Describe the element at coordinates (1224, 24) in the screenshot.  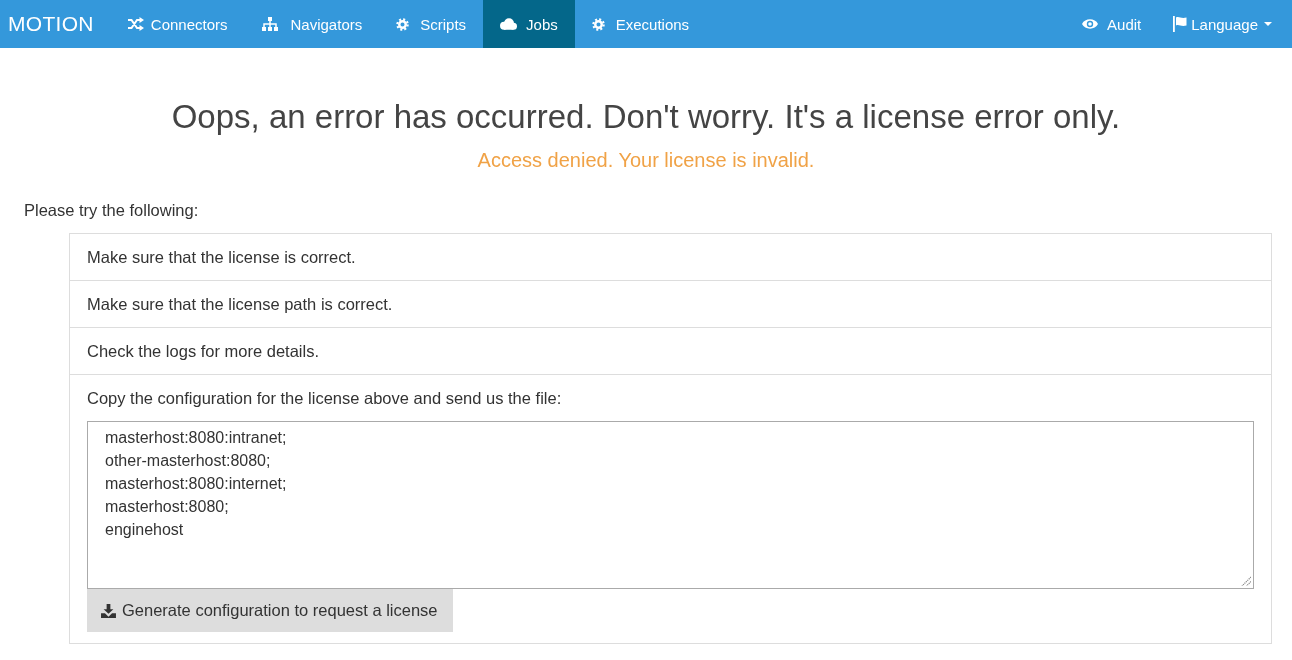
I see `nav-link: Language` at that location.